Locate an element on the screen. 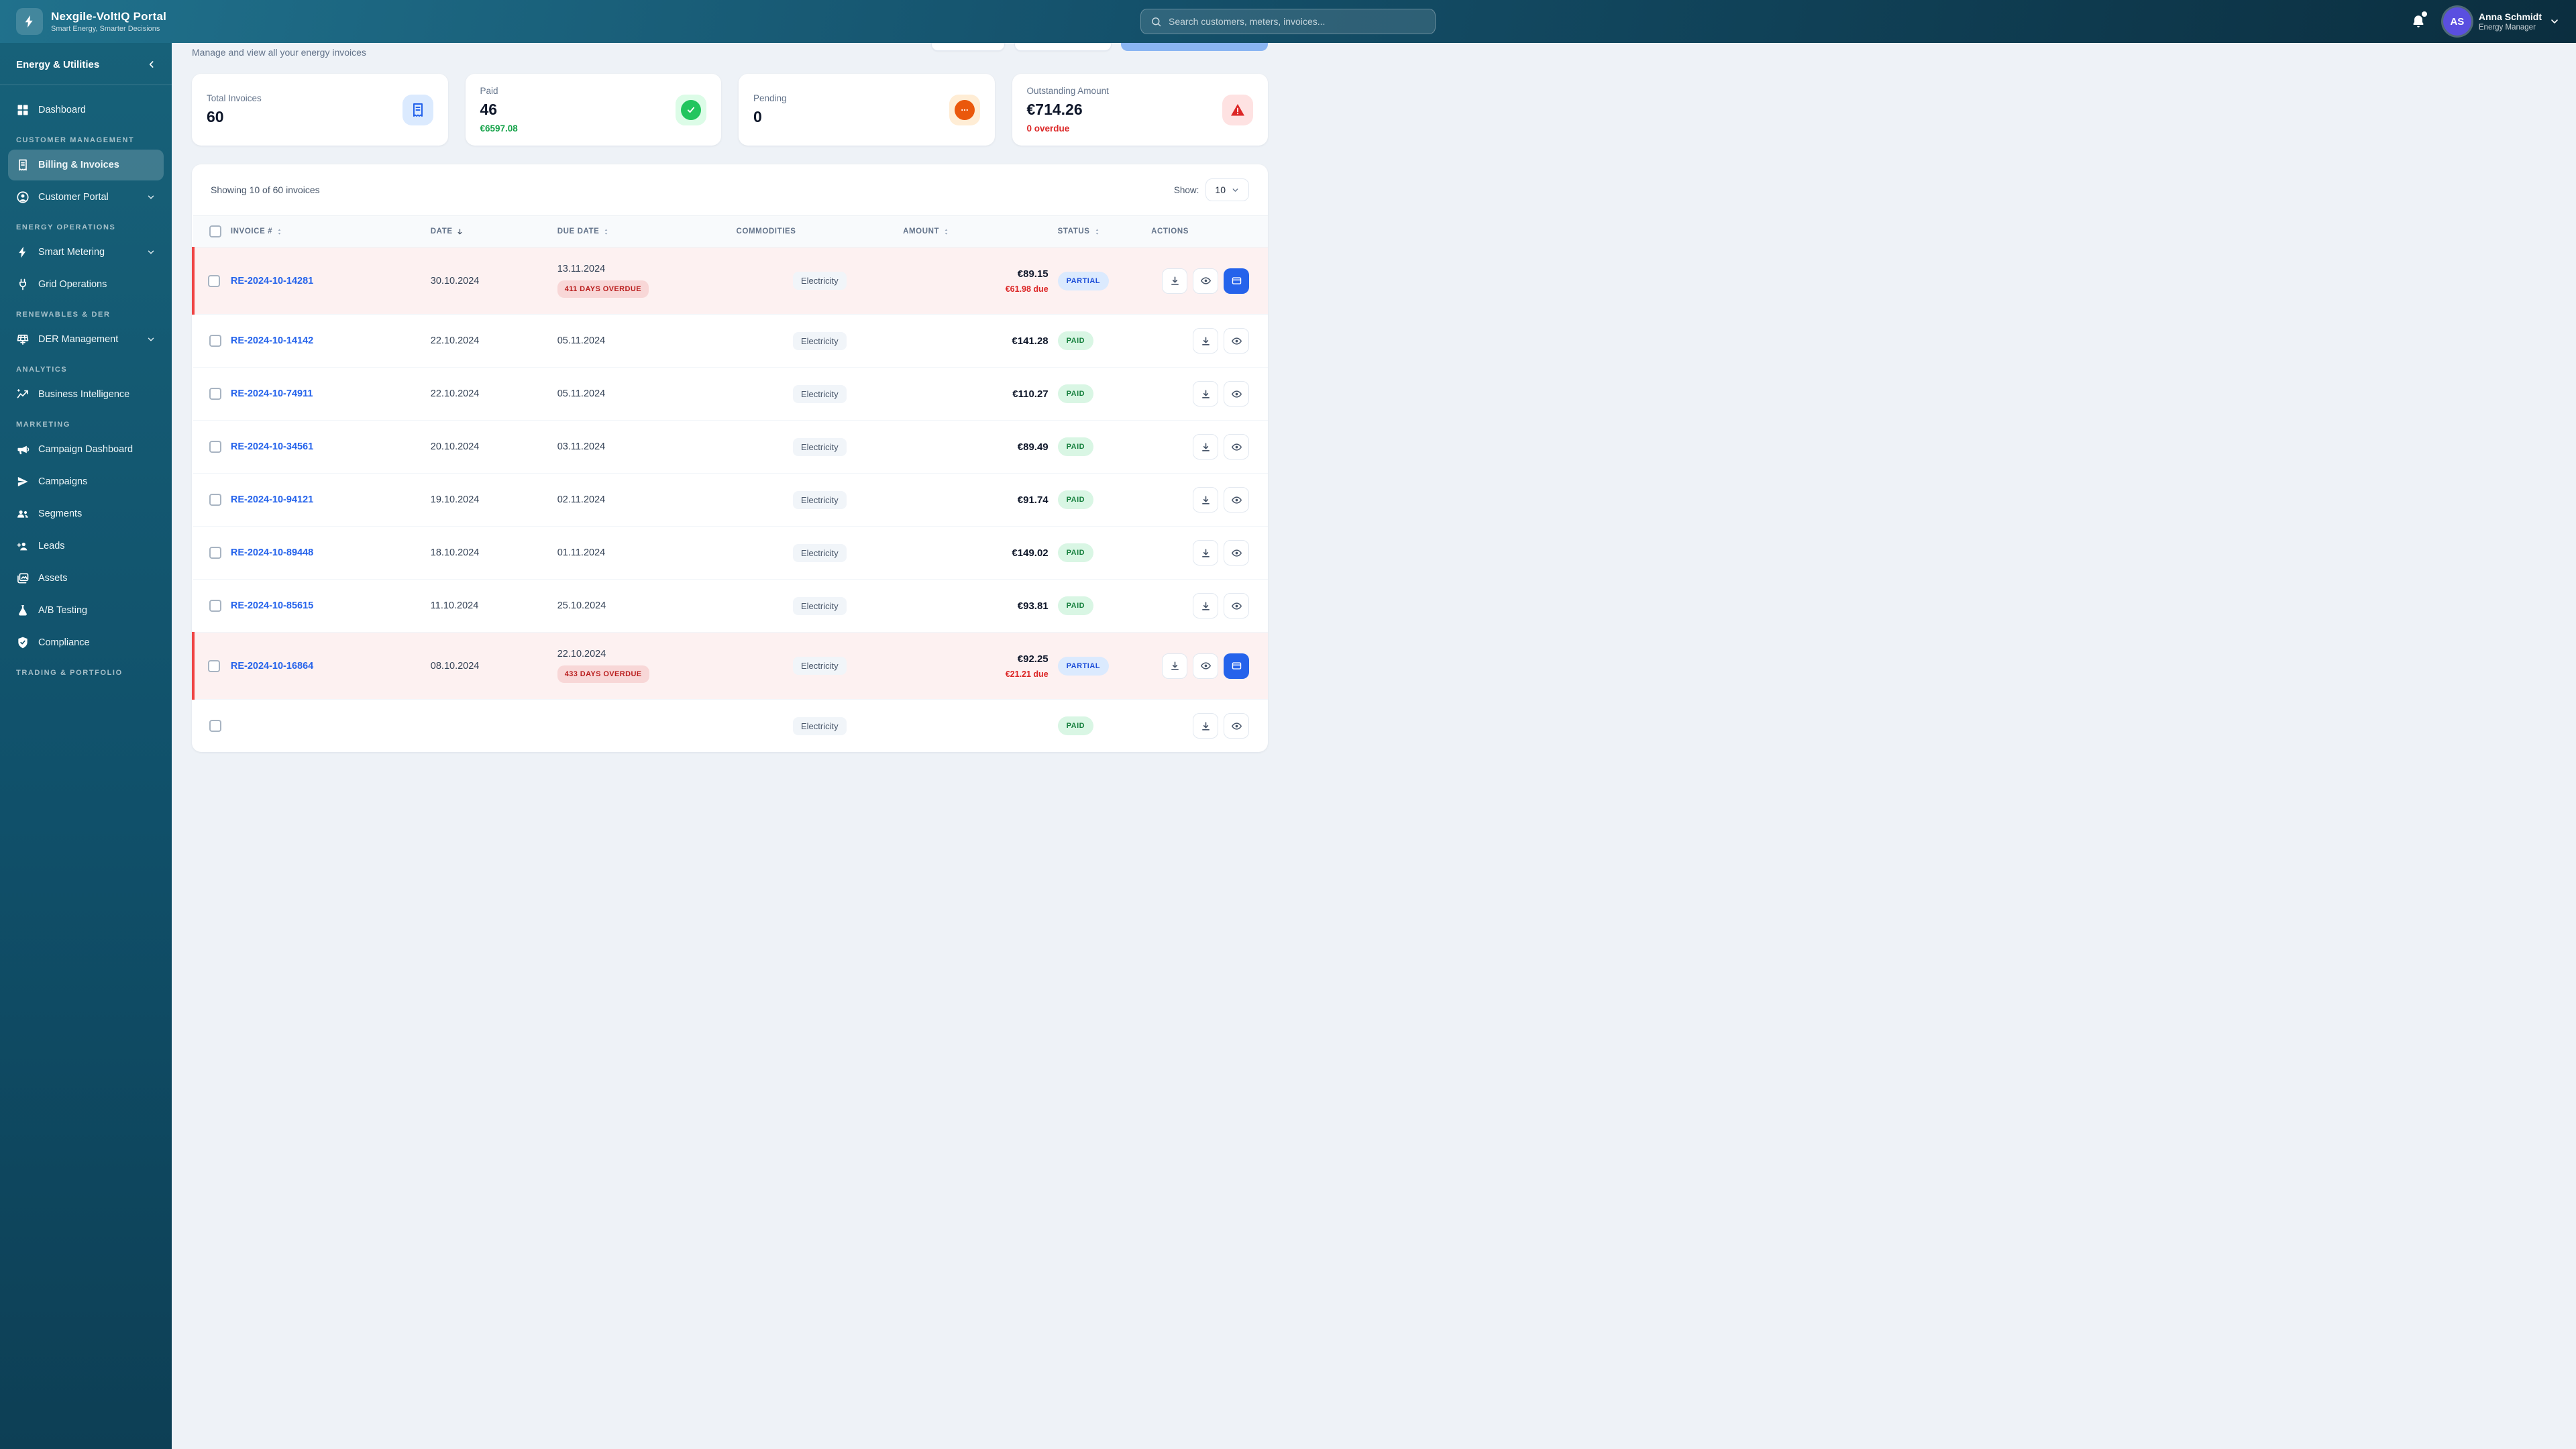  invoice-link: RE-2024-10-34561 is located at coordinates (272, 446).